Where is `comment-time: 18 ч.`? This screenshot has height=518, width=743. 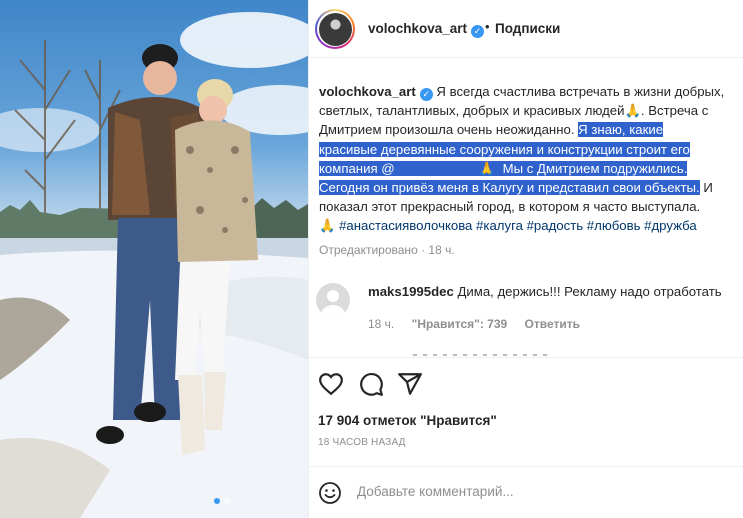 comment-time: 18 ч. is located at coordinates (381, 324).